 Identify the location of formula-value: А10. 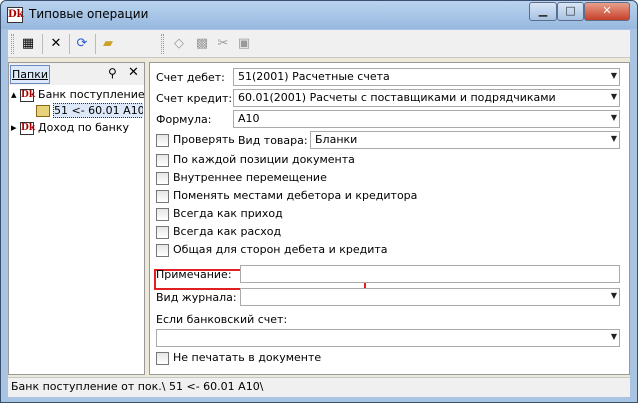
(249, 118).